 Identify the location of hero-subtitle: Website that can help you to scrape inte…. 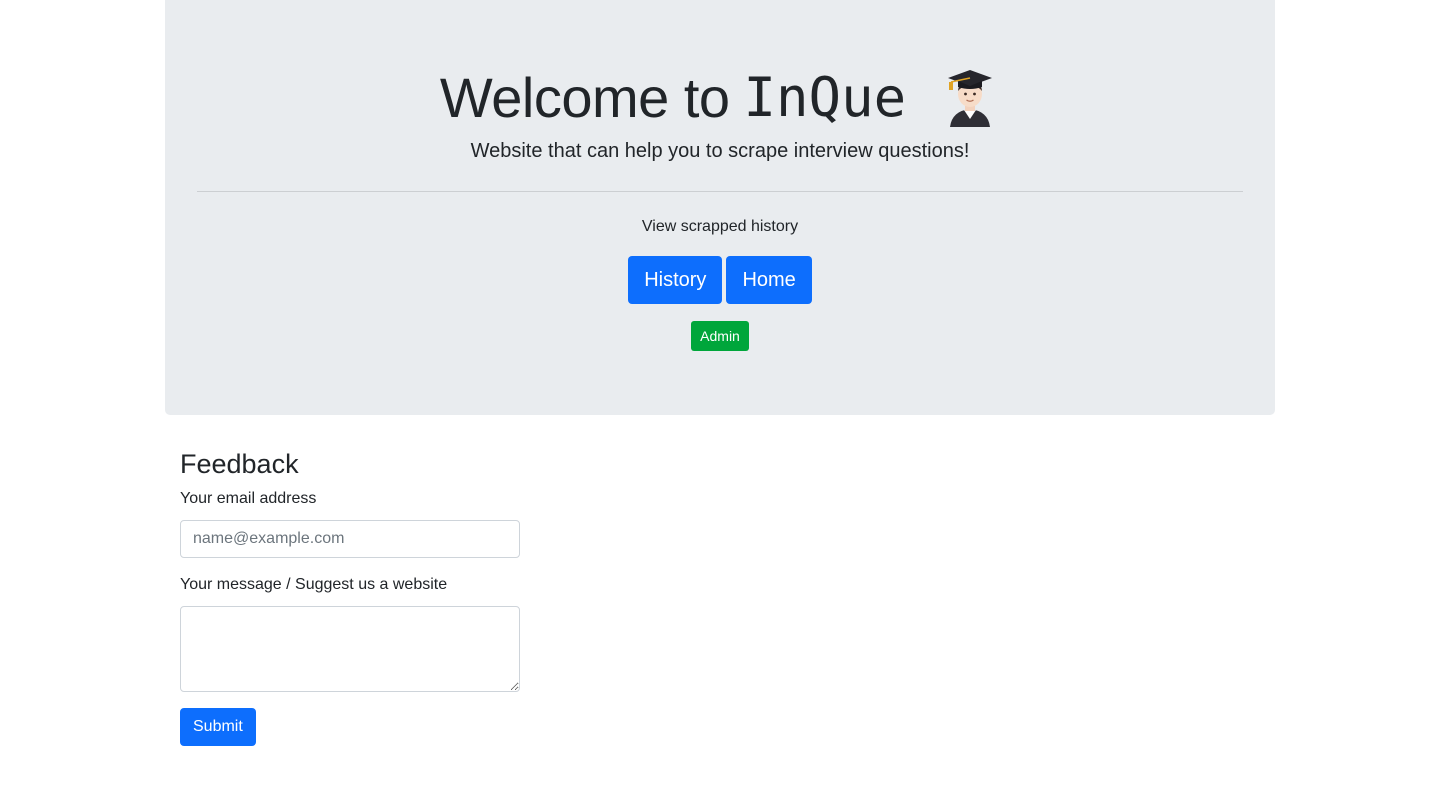
(720, 151).